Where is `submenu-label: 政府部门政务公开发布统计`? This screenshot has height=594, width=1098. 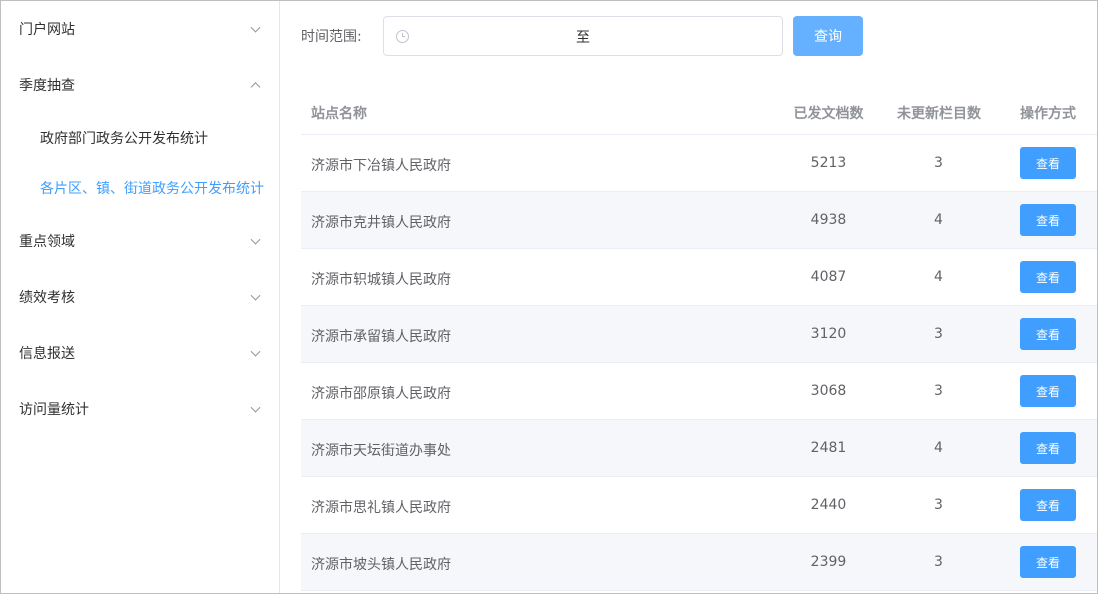
submenu-label: 政府部门政务公开发布统计 is located at coordinates (124, 139).